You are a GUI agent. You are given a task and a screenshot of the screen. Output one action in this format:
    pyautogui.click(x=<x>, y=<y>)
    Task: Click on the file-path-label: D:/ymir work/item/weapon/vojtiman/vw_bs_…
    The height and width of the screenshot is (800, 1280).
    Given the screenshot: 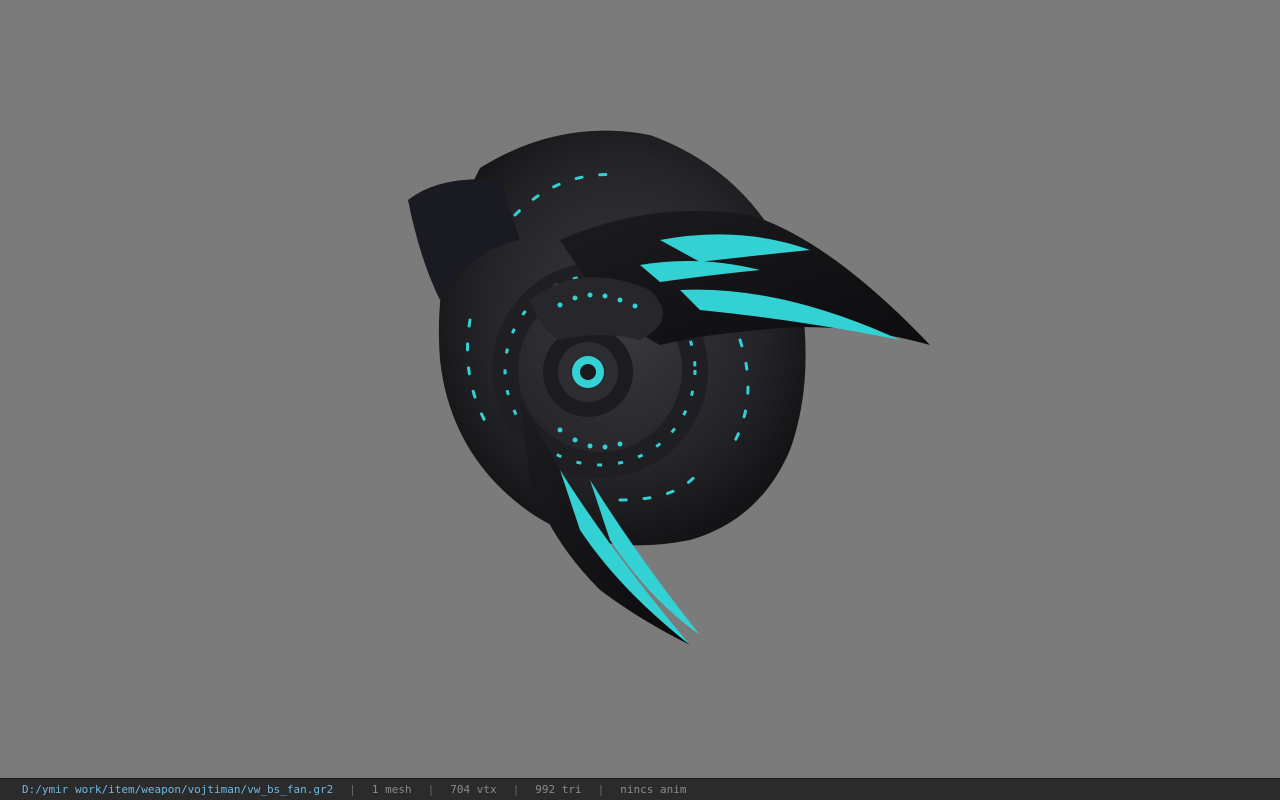 What is the action you would take?
    pyautogui.click(x=178, y=789)
    